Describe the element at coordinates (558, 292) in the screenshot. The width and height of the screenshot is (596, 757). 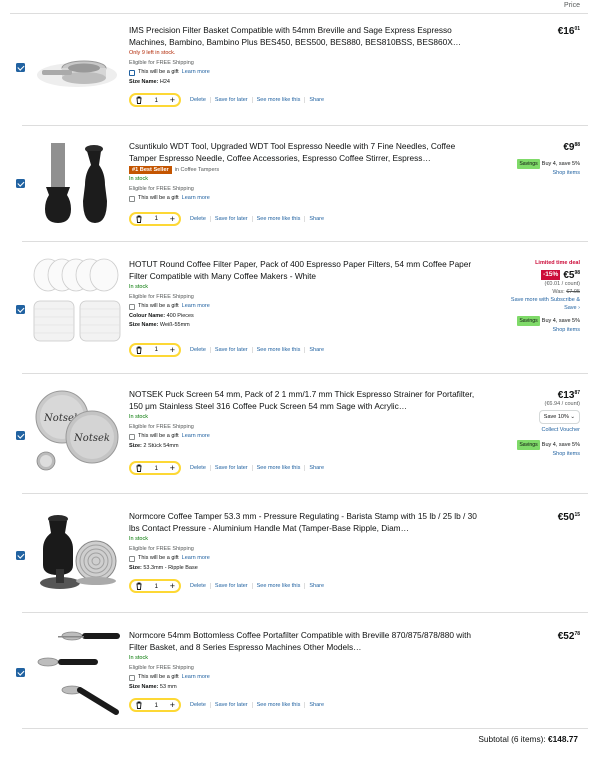
I see `was-label: Was:` at that location.